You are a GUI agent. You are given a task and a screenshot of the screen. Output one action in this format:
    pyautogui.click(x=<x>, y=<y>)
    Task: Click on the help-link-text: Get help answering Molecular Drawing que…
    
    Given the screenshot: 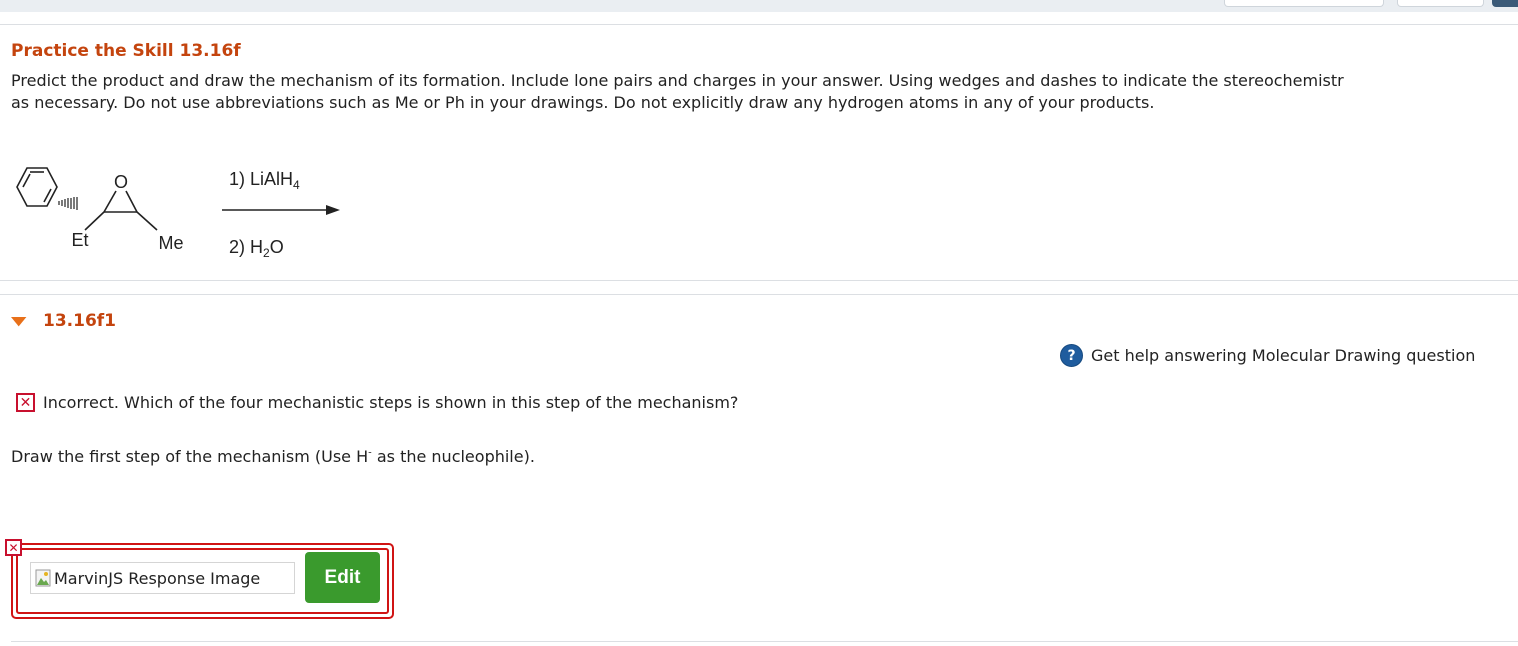 What is the action you would take?
    pyautogui.click(x=1283, y=355)
    